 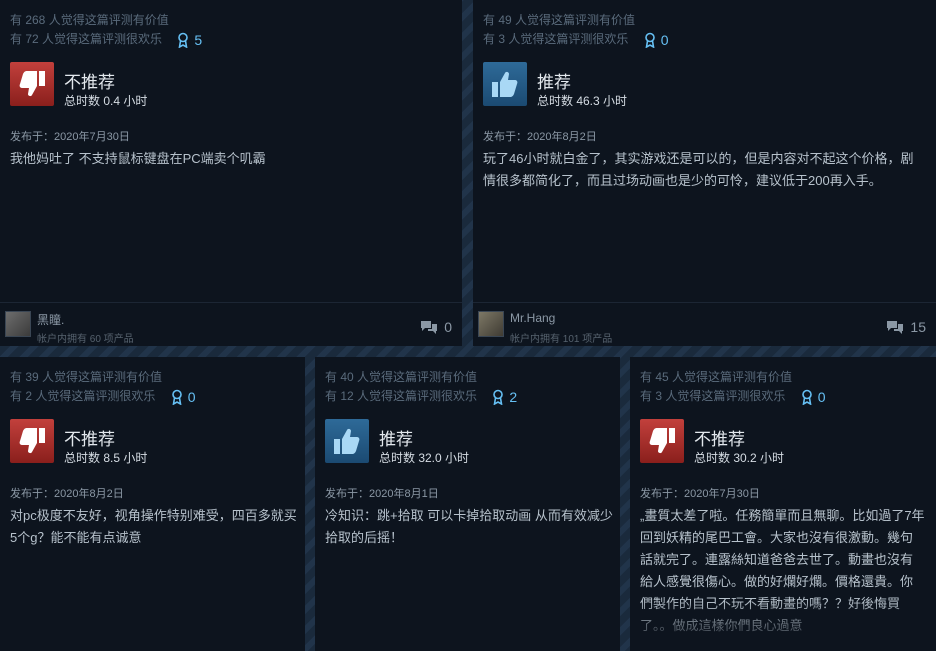 I want to click on award-button: 5, so click(x=189, y=40).